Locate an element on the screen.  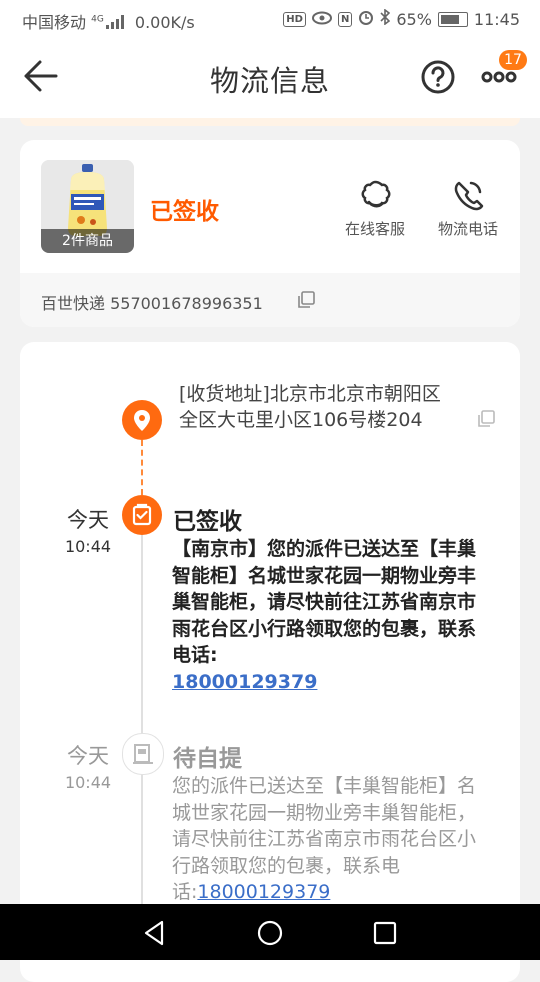
bluetooth-icon is located at coordinates (385, 18).